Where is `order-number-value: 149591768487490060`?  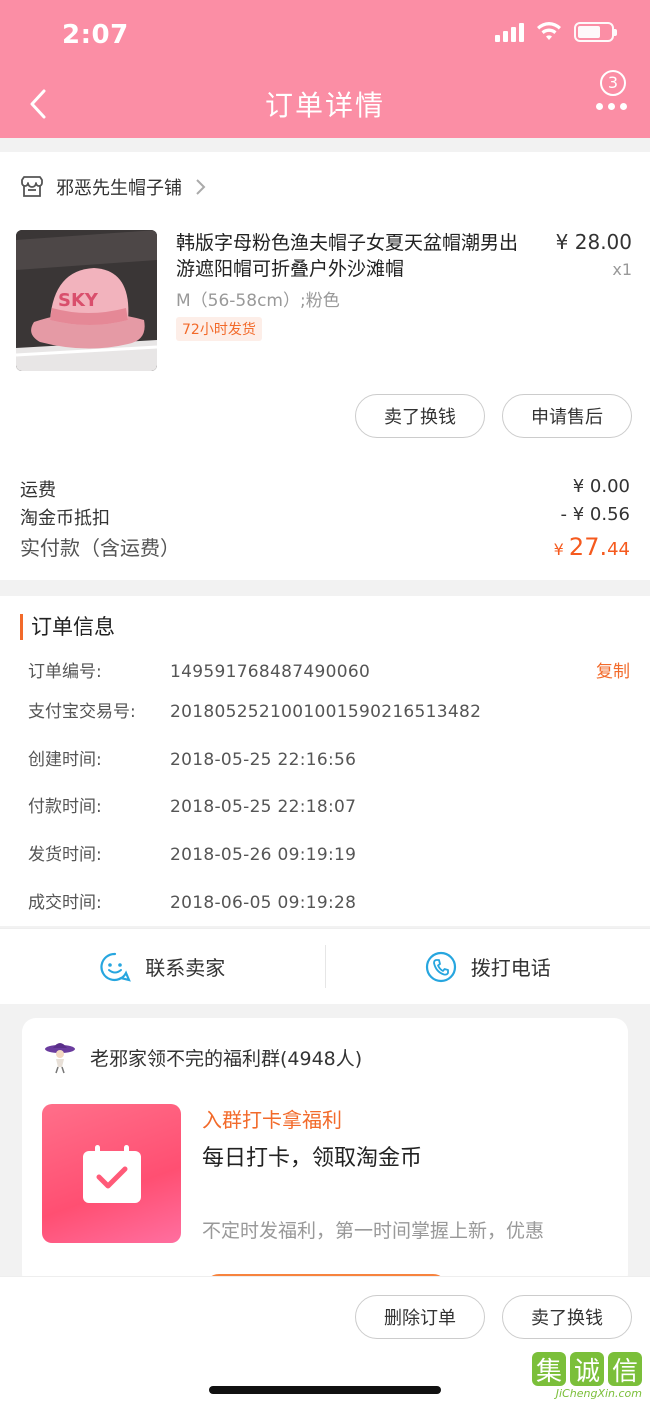
order-number-value: 149591768487490060 is located at coordinates (270, 672).